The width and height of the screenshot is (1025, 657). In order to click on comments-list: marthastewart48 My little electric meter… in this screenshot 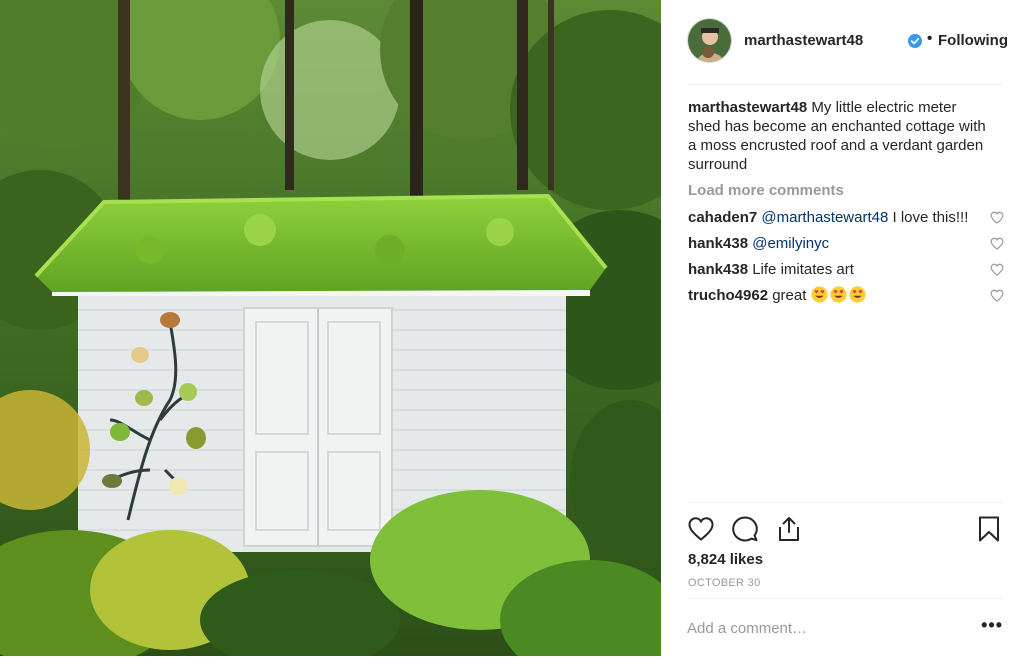, I will do `click(846, 201)`.